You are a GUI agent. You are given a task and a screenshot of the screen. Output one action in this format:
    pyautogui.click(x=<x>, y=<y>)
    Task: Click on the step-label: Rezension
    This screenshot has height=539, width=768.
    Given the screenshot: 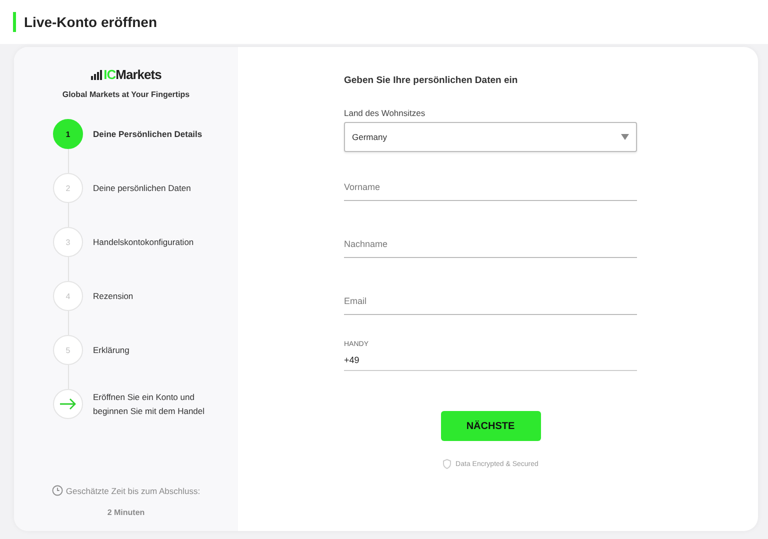 What is the action you would take?
    pyautogui.click(x=113, y=296)
    